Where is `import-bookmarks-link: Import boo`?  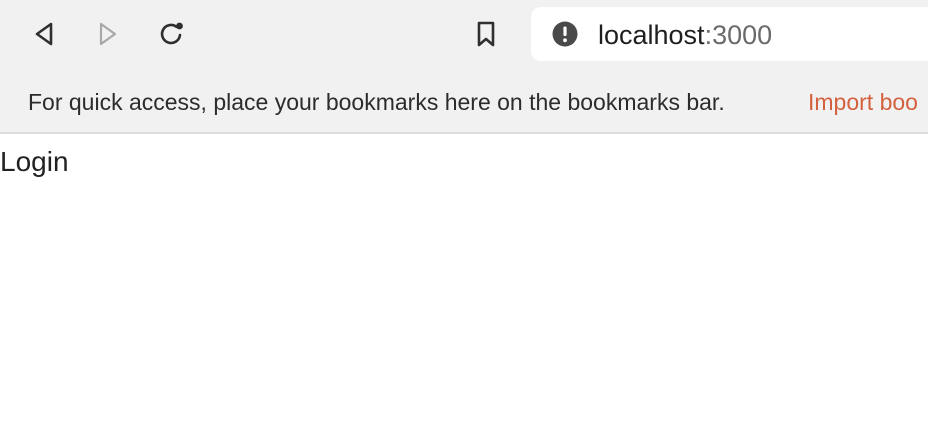 import-bookmarks-link: Import boo is located at coordinates (863, 102).